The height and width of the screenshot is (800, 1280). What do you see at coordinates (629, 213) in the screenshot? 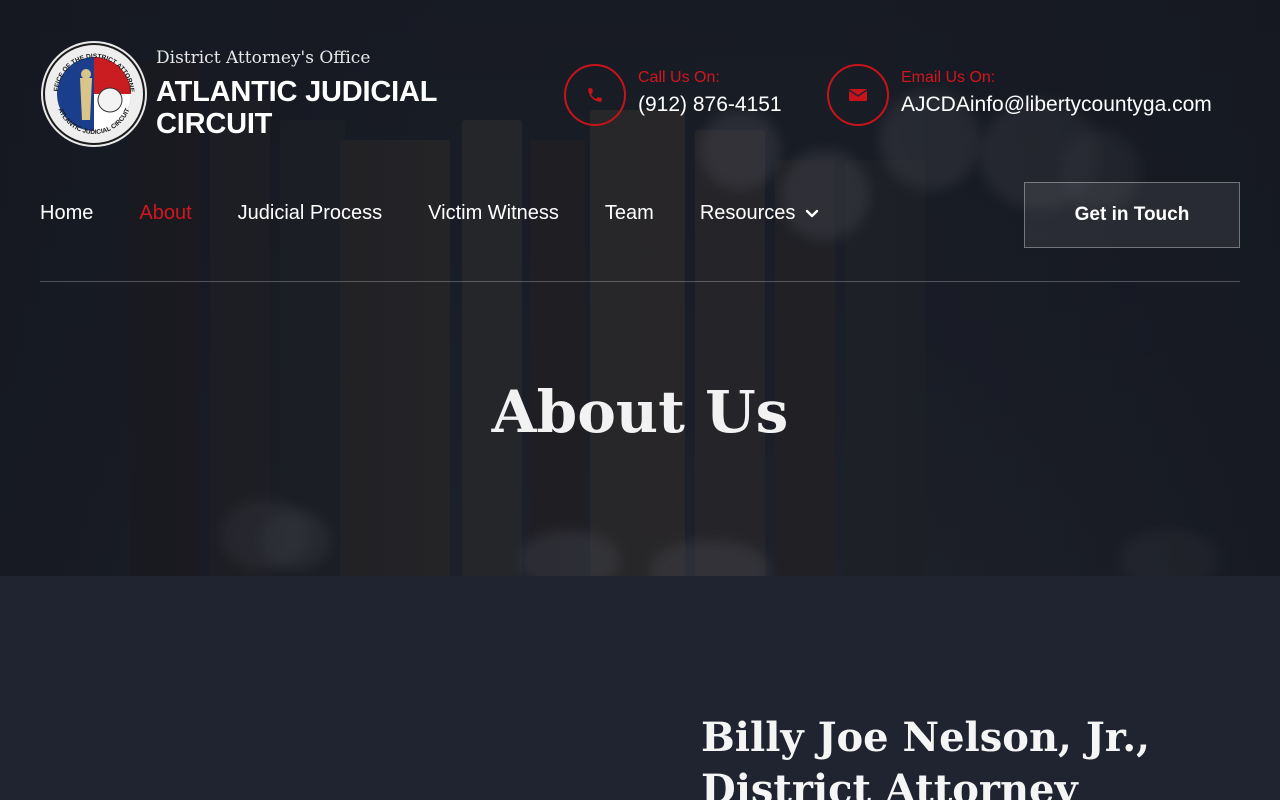
I see `nav-item-team: Team` at bounding box center [629, 213].